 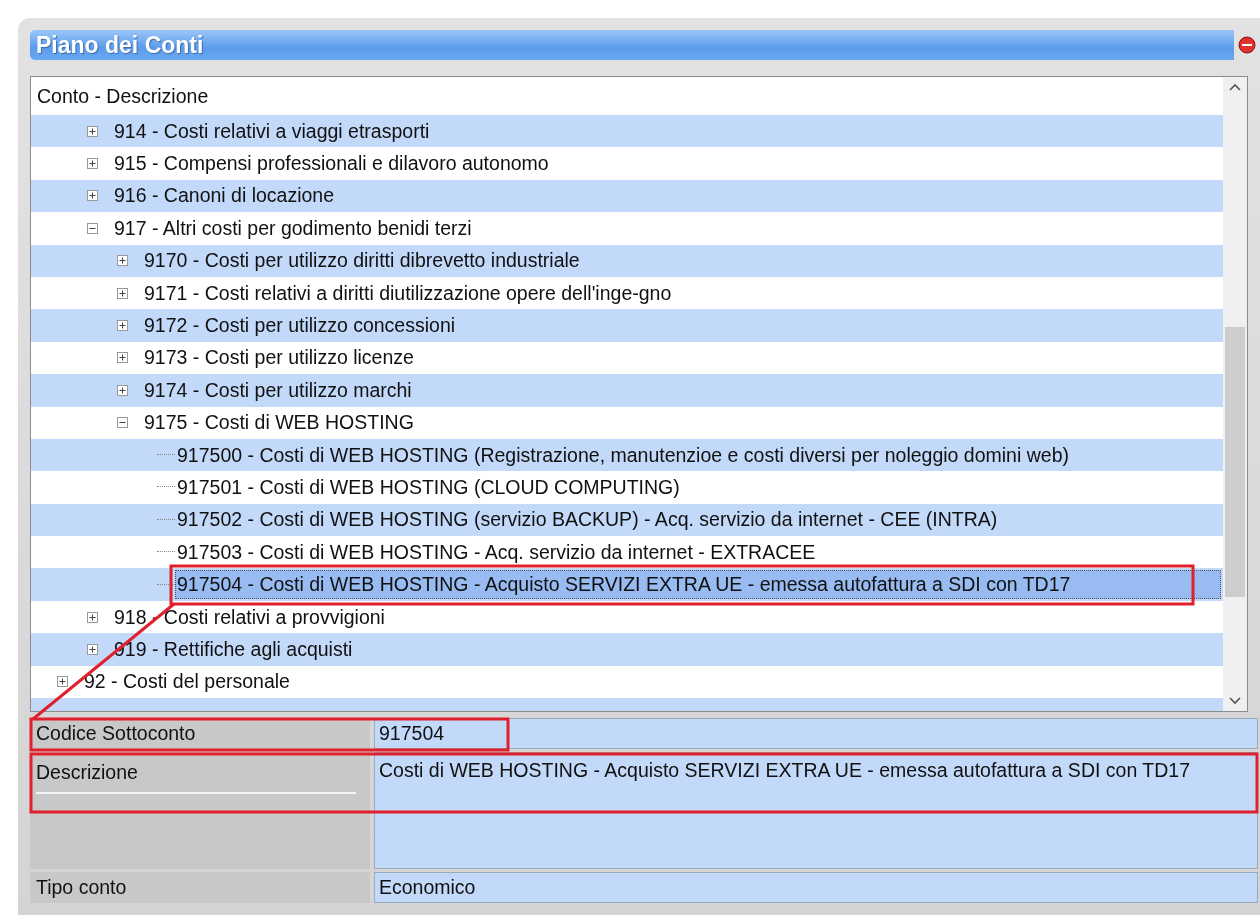 I want to click on tree-item: 9175 - Costi di WEB HOSTING, so click(x=279, y=423).